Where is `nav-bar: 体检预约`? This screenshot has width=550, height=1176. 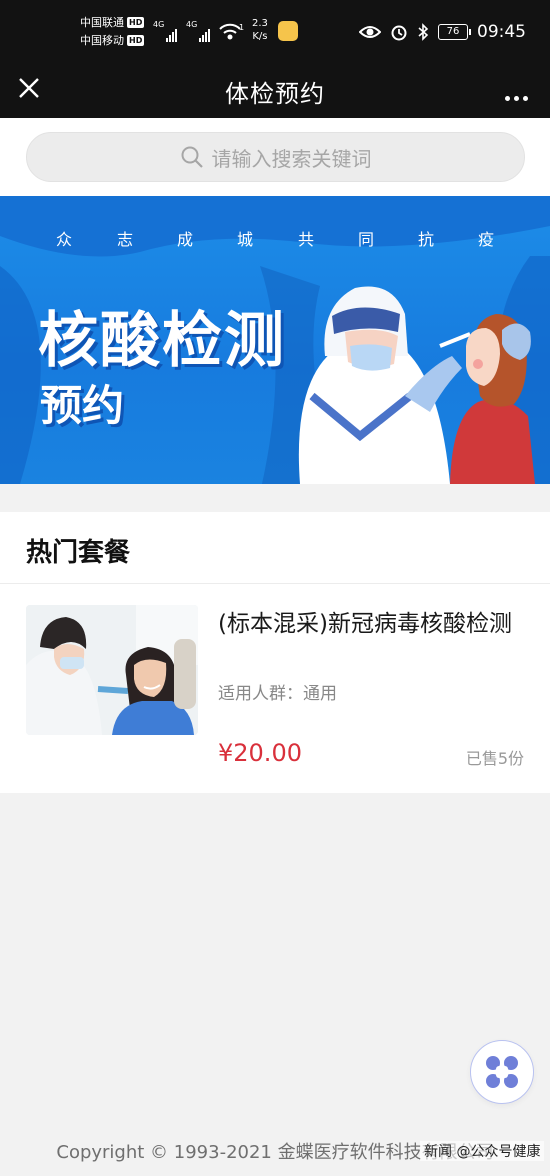
nav-bar: 体检预约 is located at coordinates (275, 90).